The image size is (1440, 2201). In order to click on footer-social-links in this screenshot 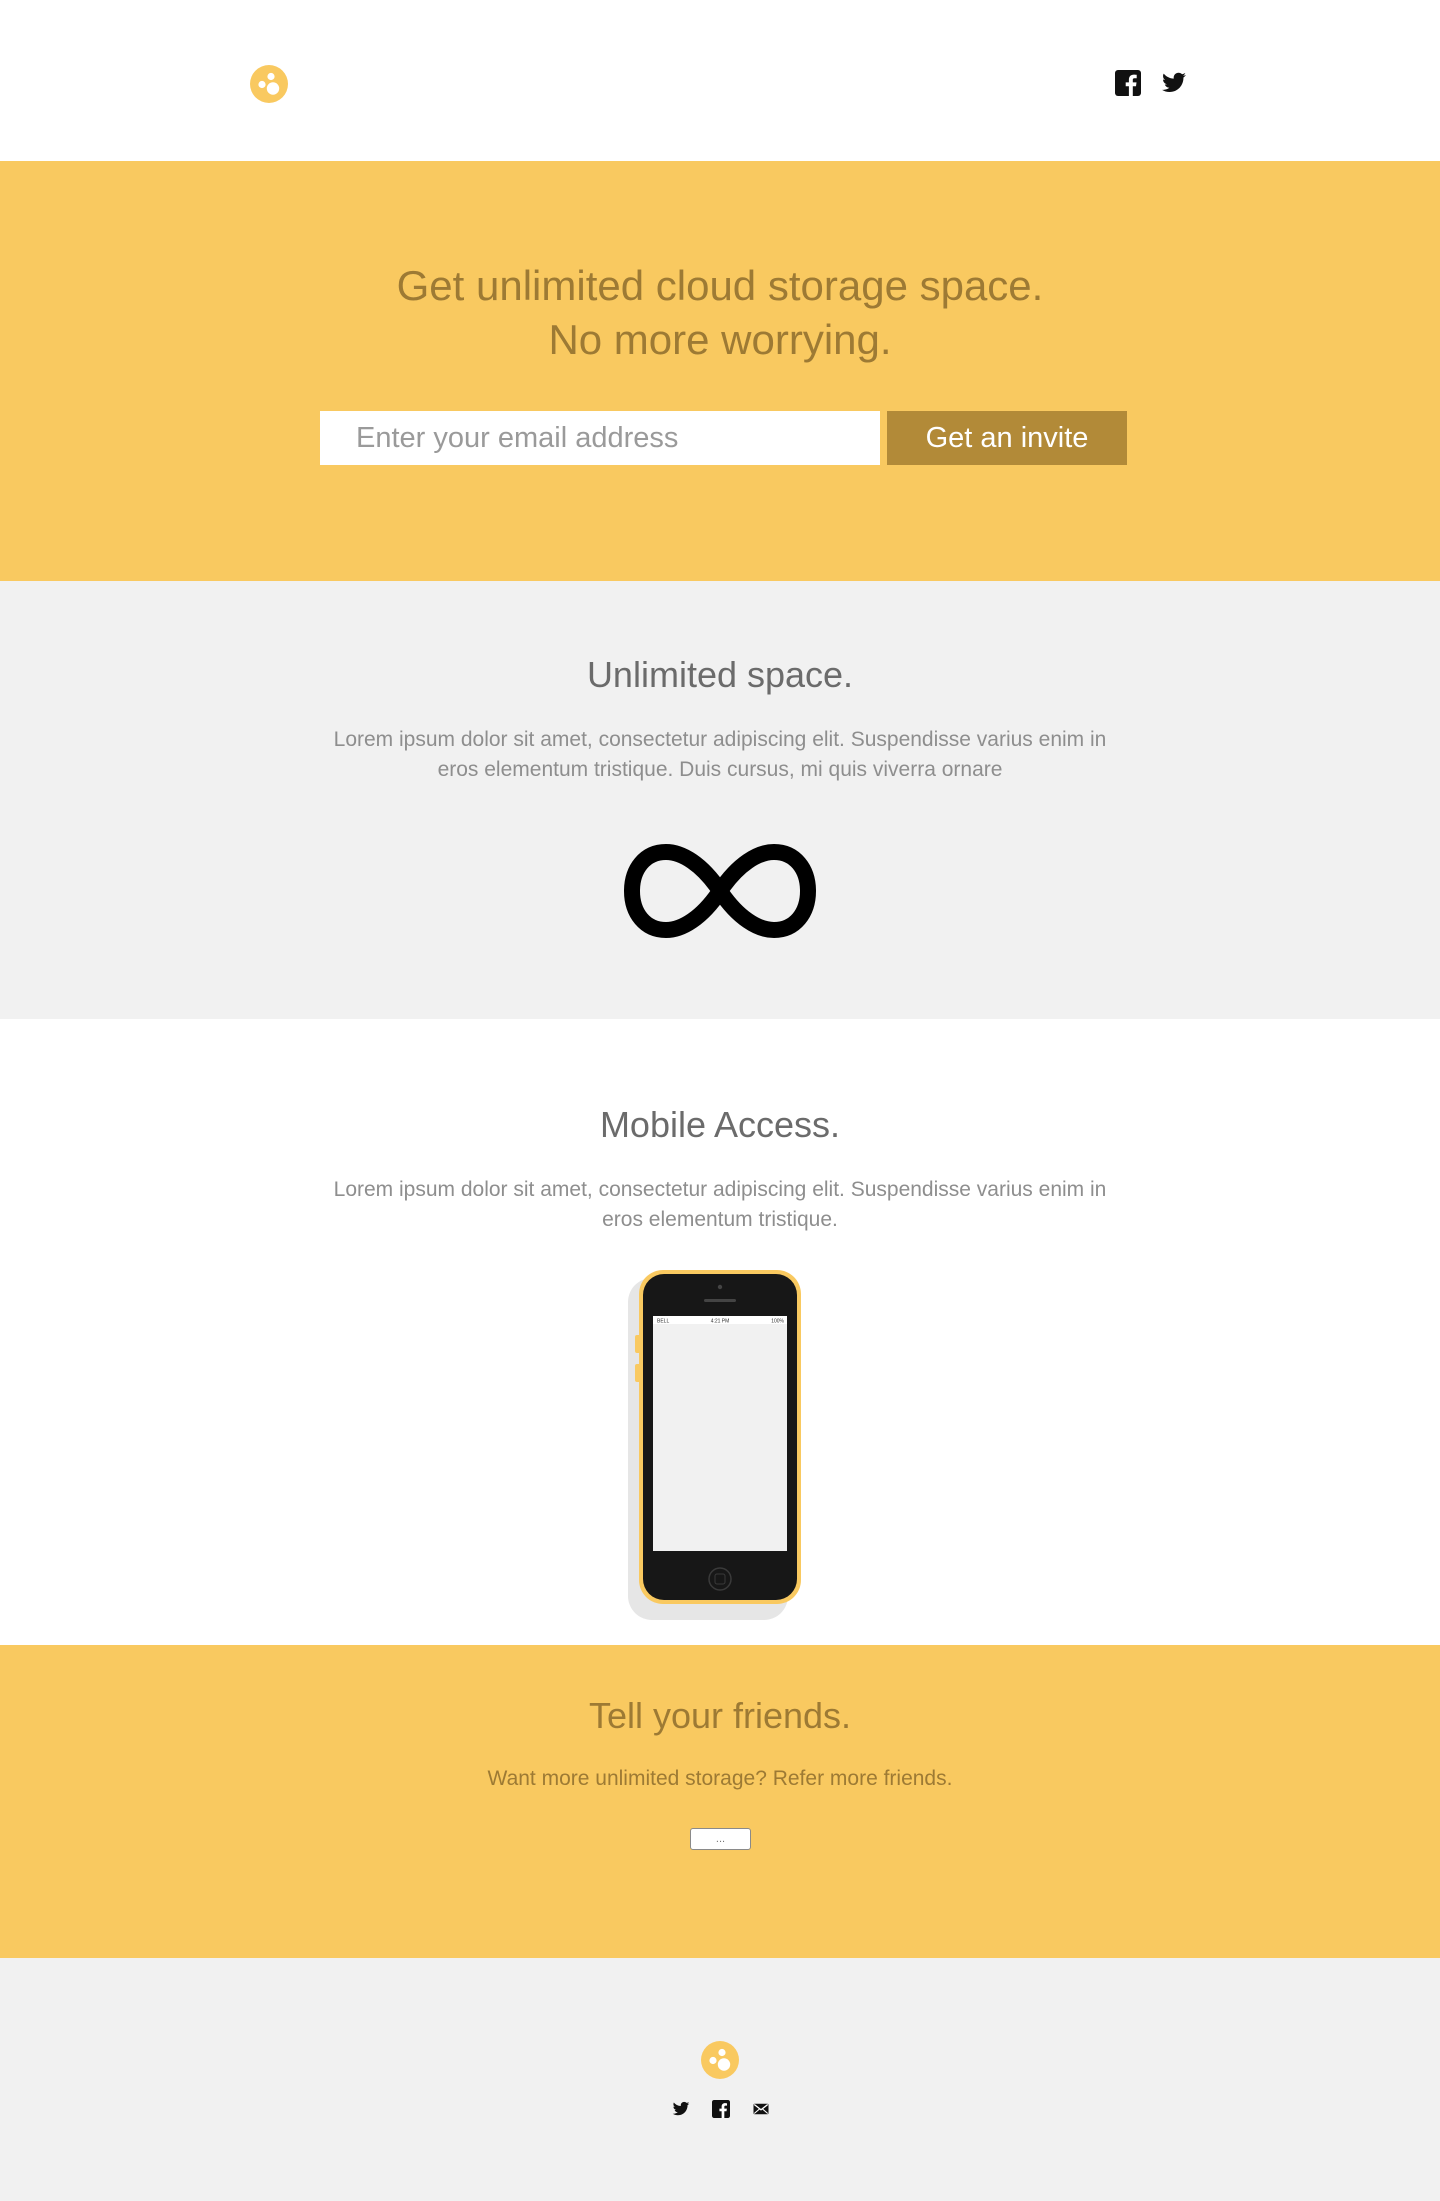, I will do `click(721, 2109)`.